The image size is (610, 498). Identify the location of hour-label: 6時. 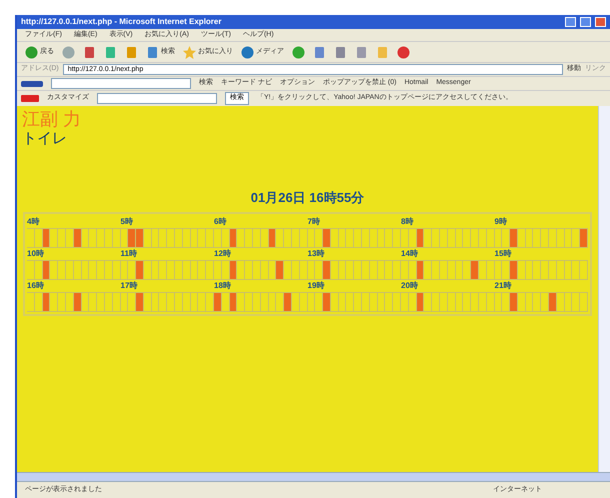
(220, 222).